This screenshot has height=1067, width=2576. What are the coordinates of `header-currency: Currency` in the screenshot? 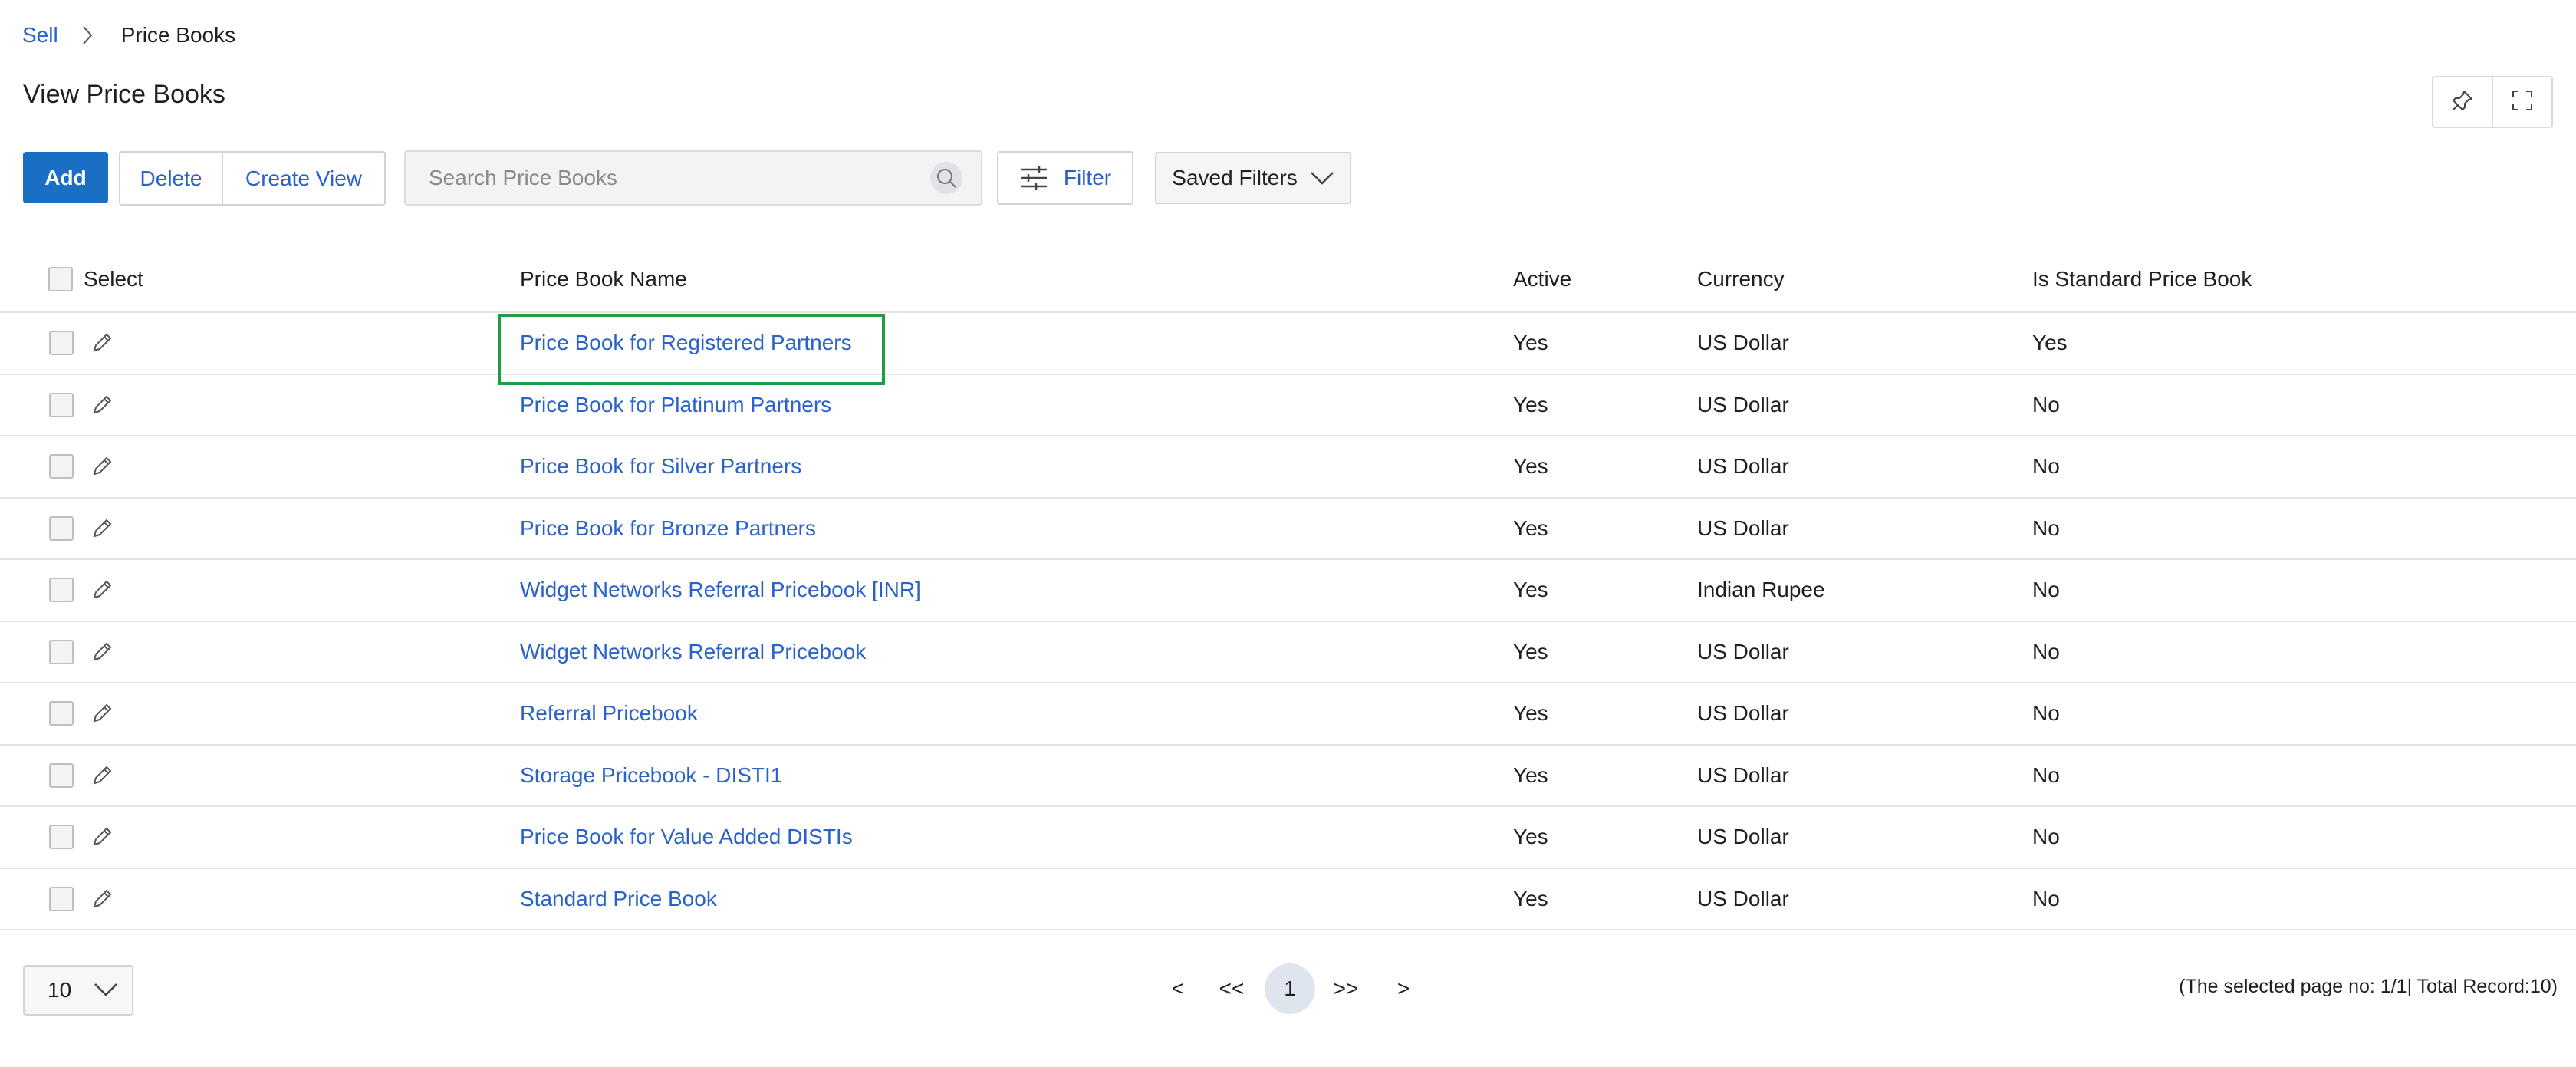 It's located at (1741, 279).